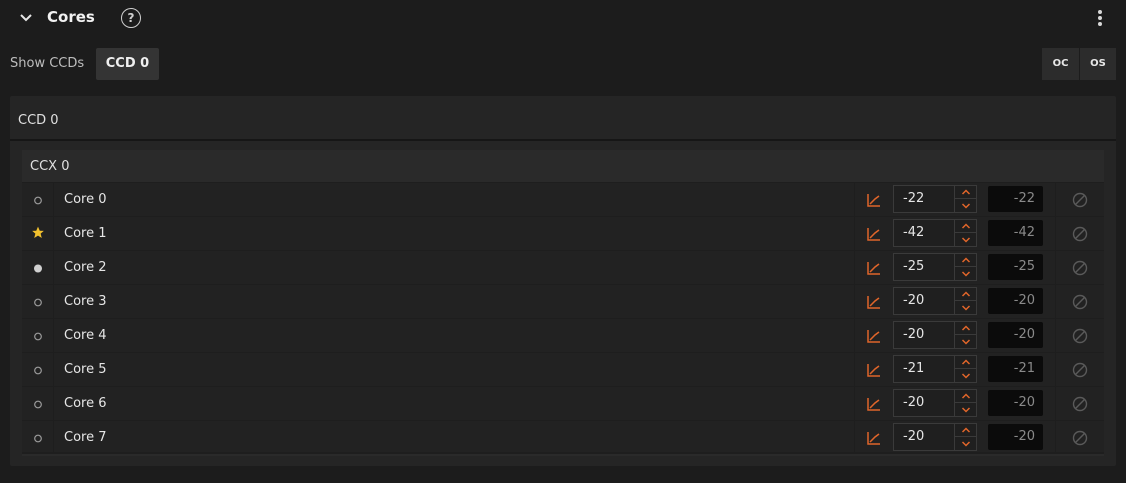 The width and height of the screenshot is (1126, 483). I want to click on core-name: Core 0, so click(85, 199).